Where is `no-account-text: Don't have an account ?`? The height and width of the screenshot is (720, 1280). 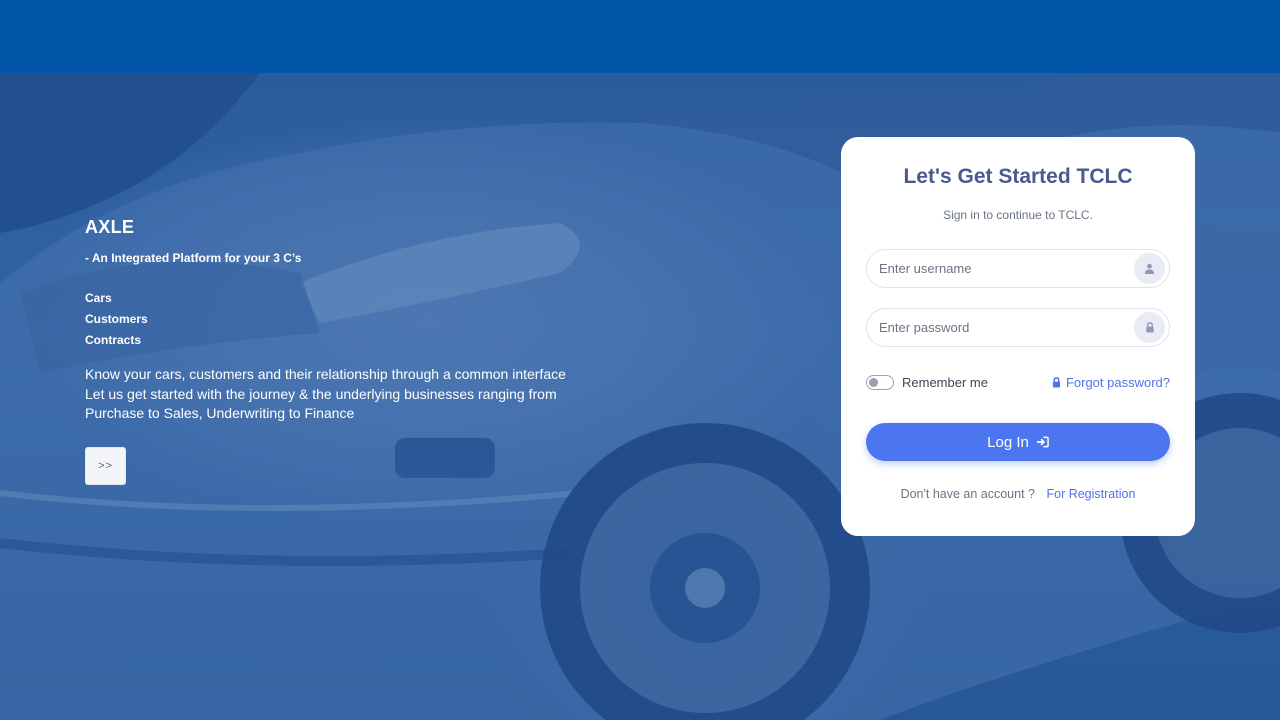
no-account-text: Don't have an account ? is located at coordinates (967, 494).